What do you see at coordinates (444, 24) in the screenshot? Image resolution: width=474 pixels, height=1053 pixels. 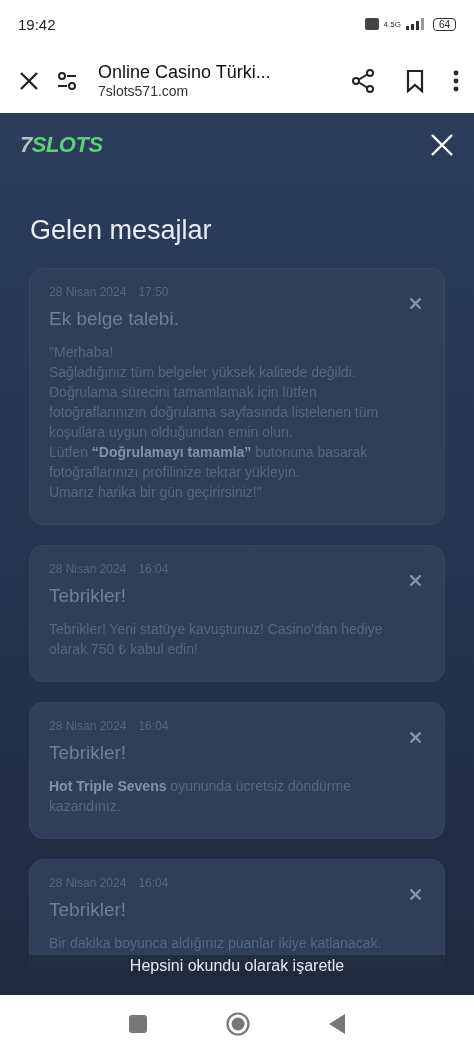 I see `battery-level: 64` at bounding box center [444, 24].